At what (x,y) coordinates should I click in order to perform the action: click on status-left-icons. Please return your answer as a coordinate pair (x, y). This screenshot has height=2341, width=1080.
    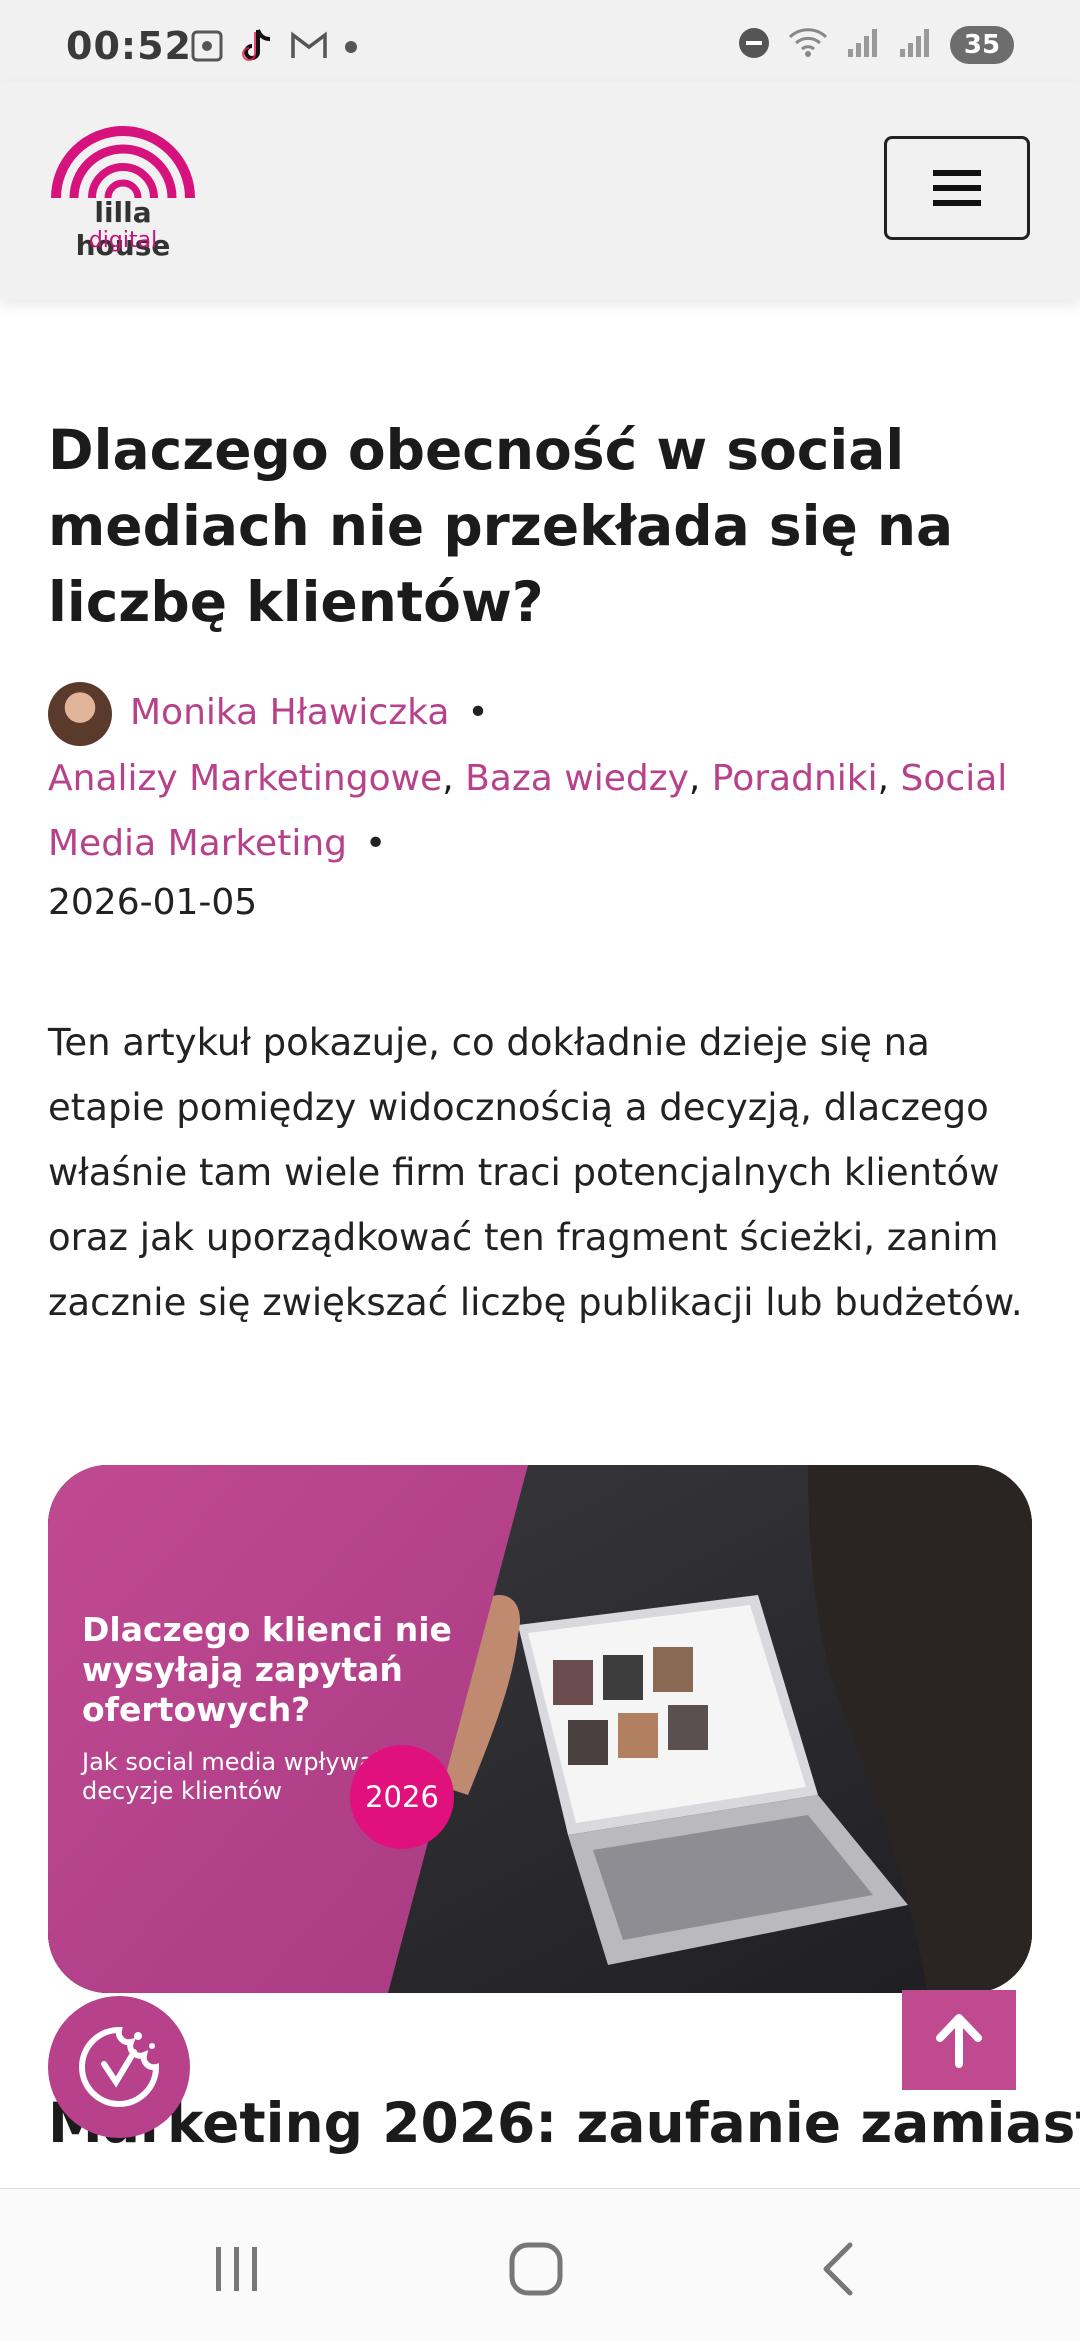
    Looking at the image, I should click on (274, 48).